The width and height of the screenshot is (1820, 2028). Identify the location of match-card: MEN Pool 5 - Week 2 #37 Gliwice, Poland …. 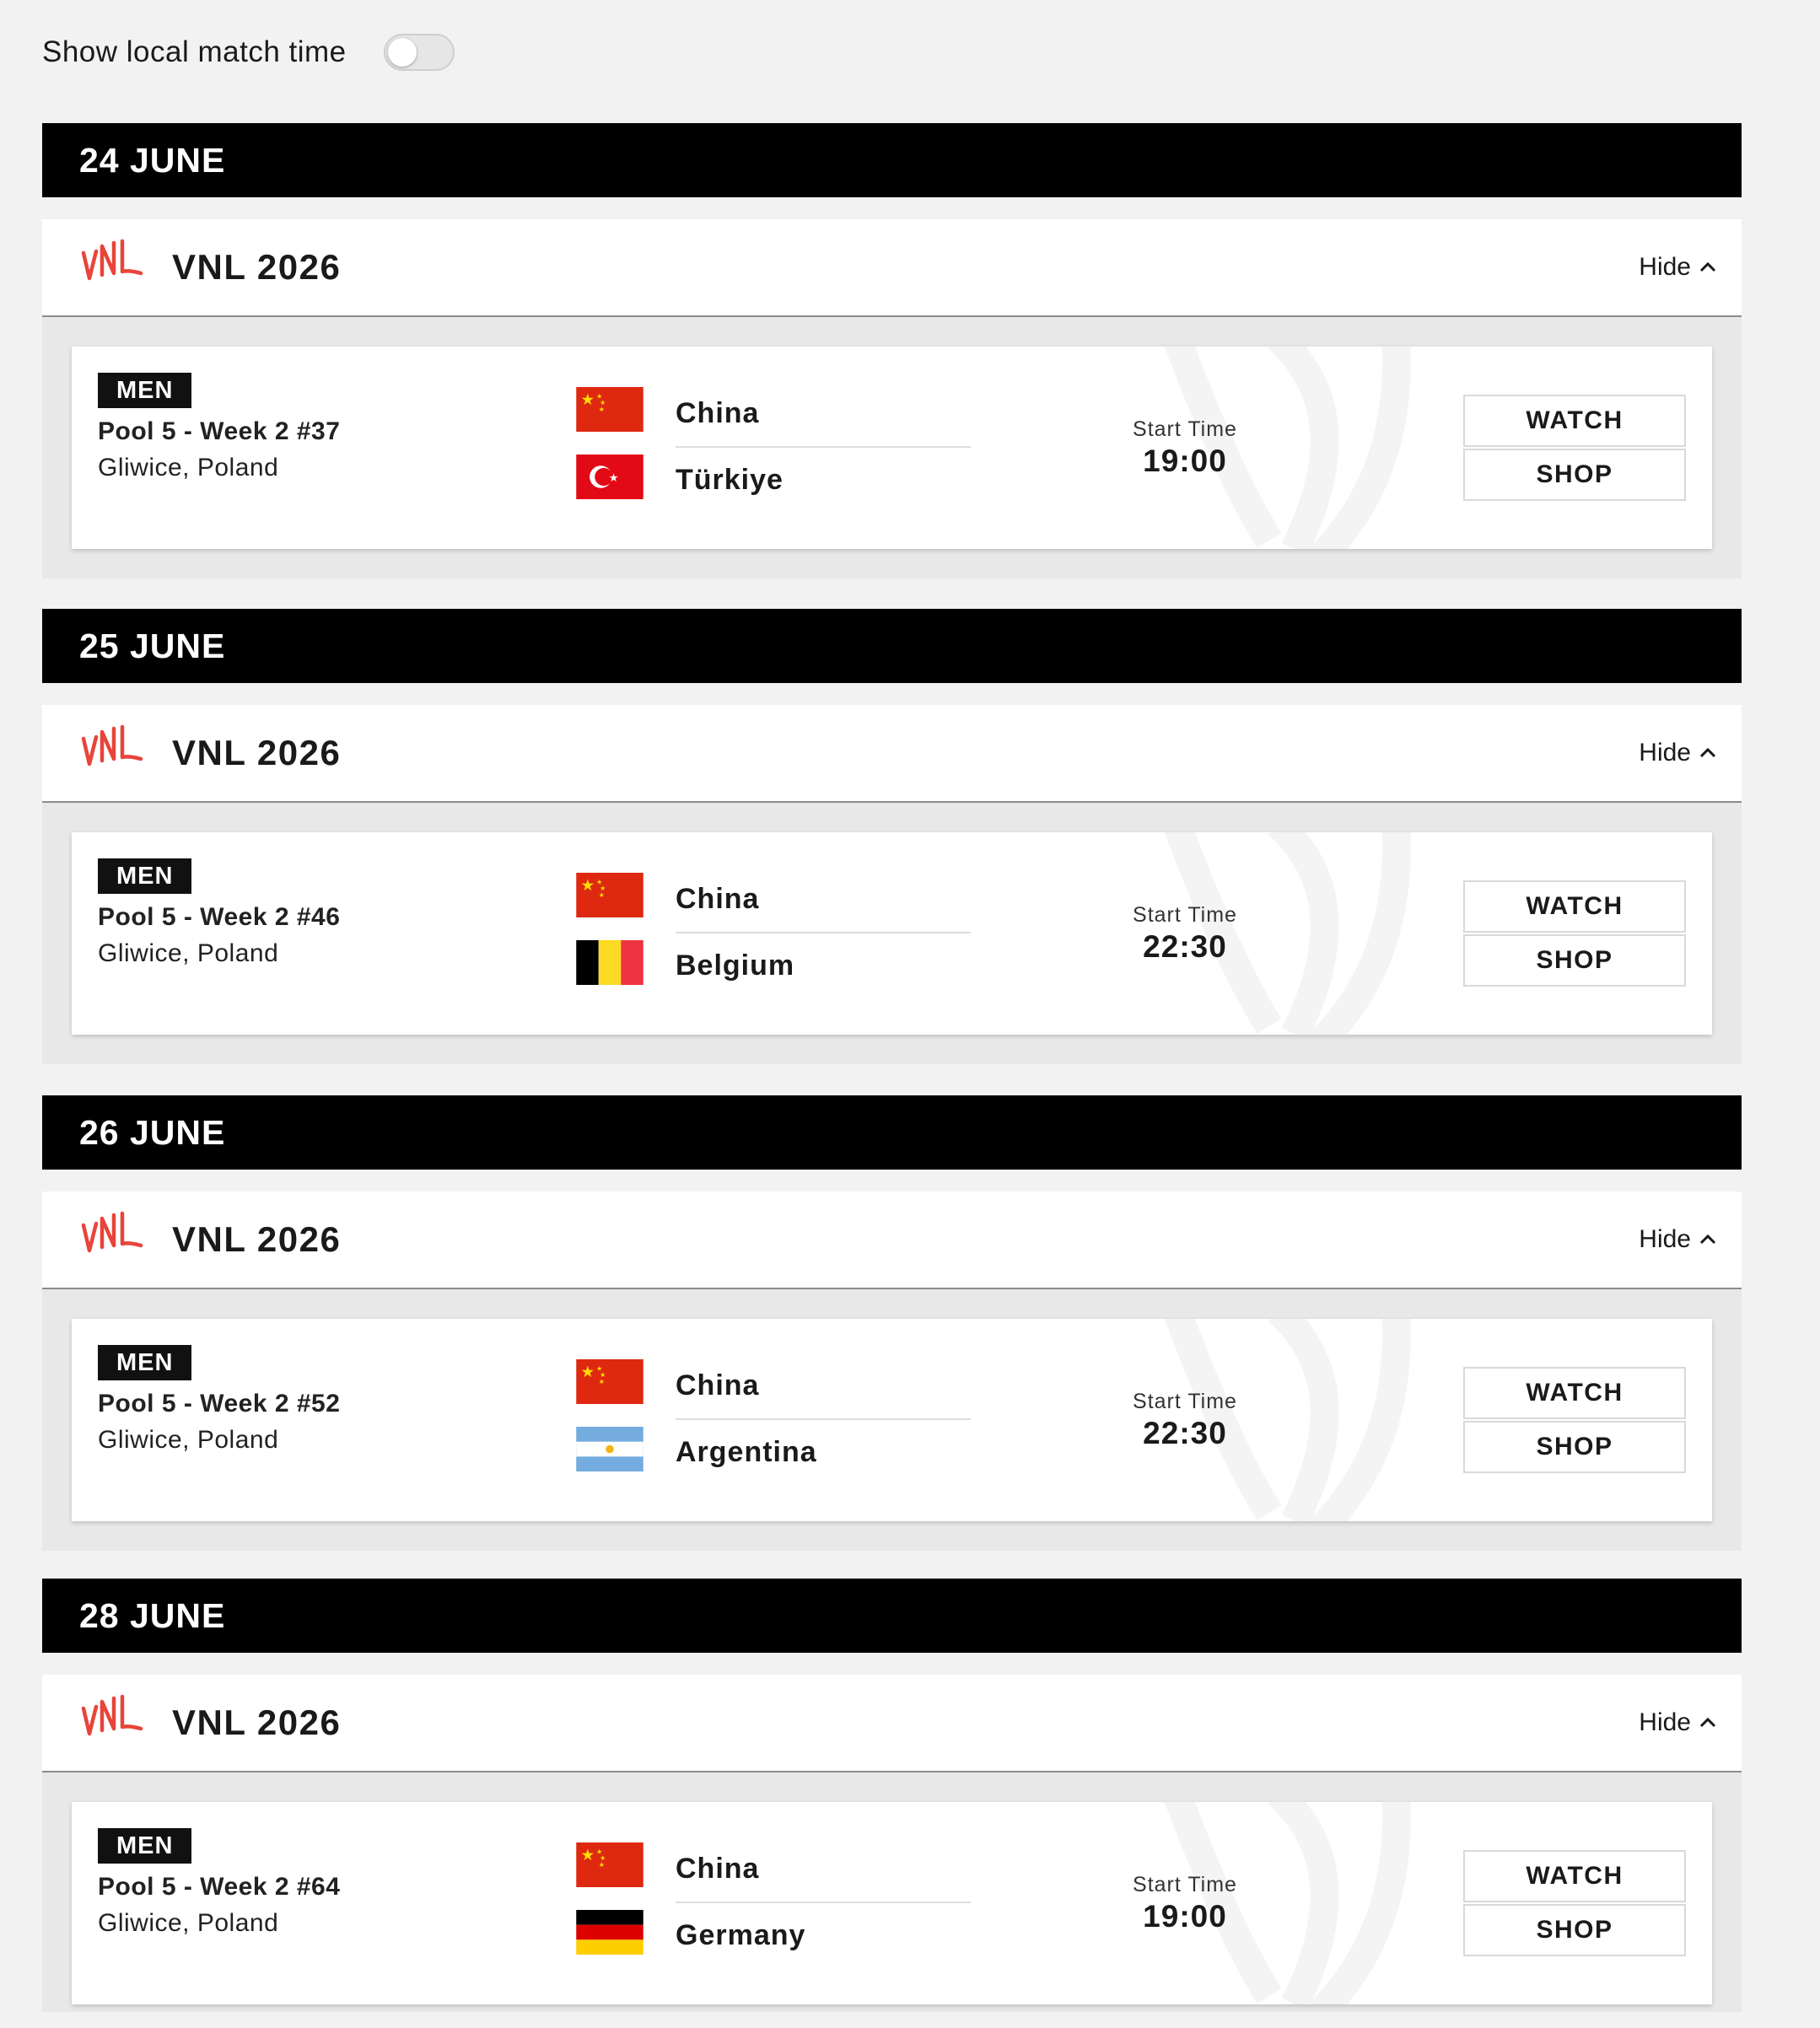
(892, 448).